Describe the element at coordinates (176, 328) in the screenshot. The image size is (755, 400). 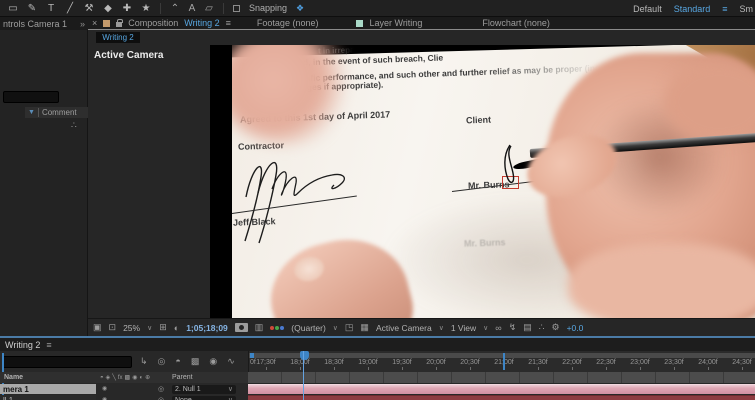
I see `mask-visibility-icon: ◐` at that location.